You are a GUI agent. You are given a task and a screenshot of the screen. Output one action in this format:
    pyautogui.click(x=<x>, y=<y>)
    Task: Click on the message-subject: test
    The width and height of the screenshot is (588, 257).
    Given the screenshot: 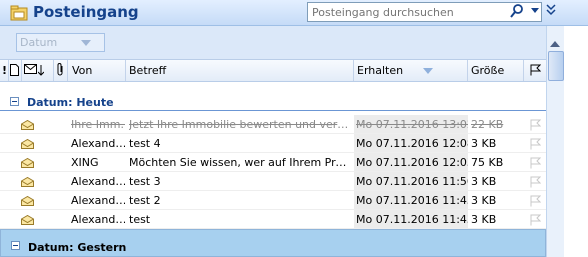 What is the action you would take?
    pyautogui.click(x=140, y=219)
    